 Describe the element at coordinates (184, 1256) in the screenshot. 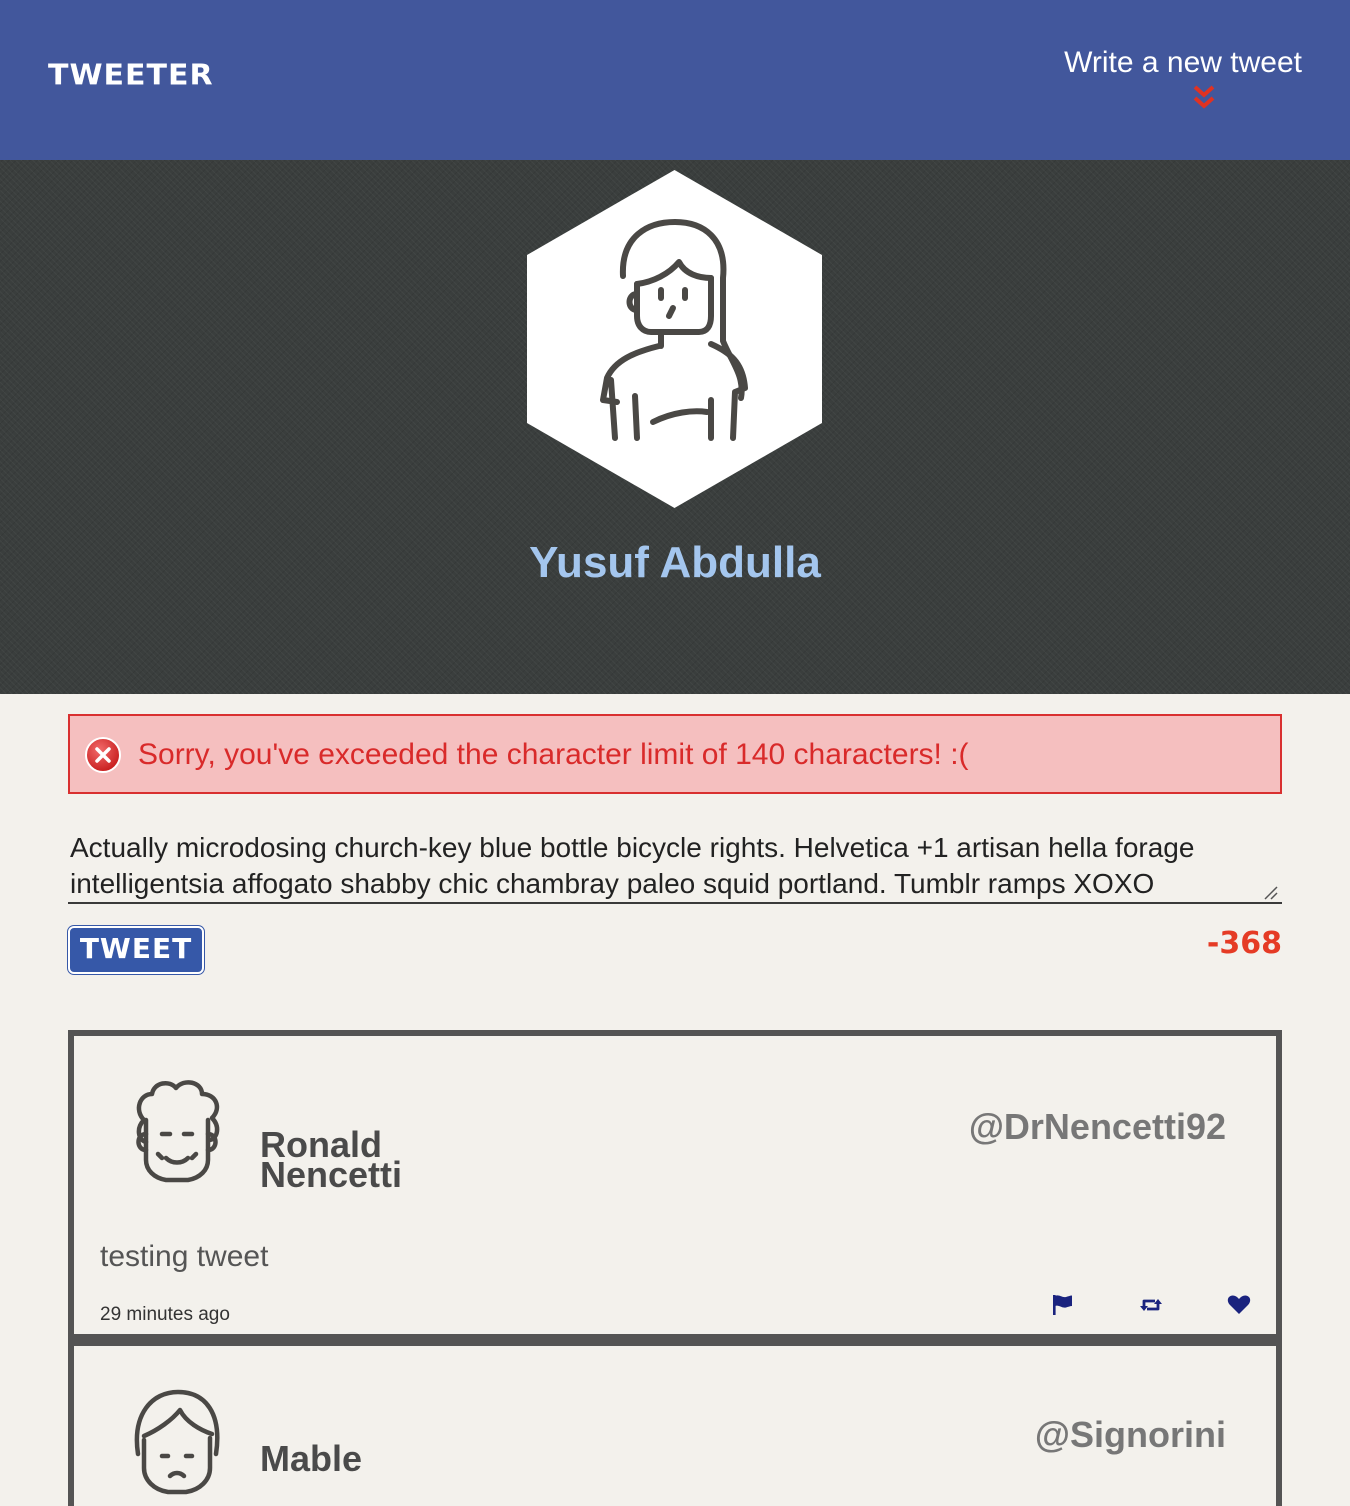

I see `tweet-text: testing tweet` at that location.